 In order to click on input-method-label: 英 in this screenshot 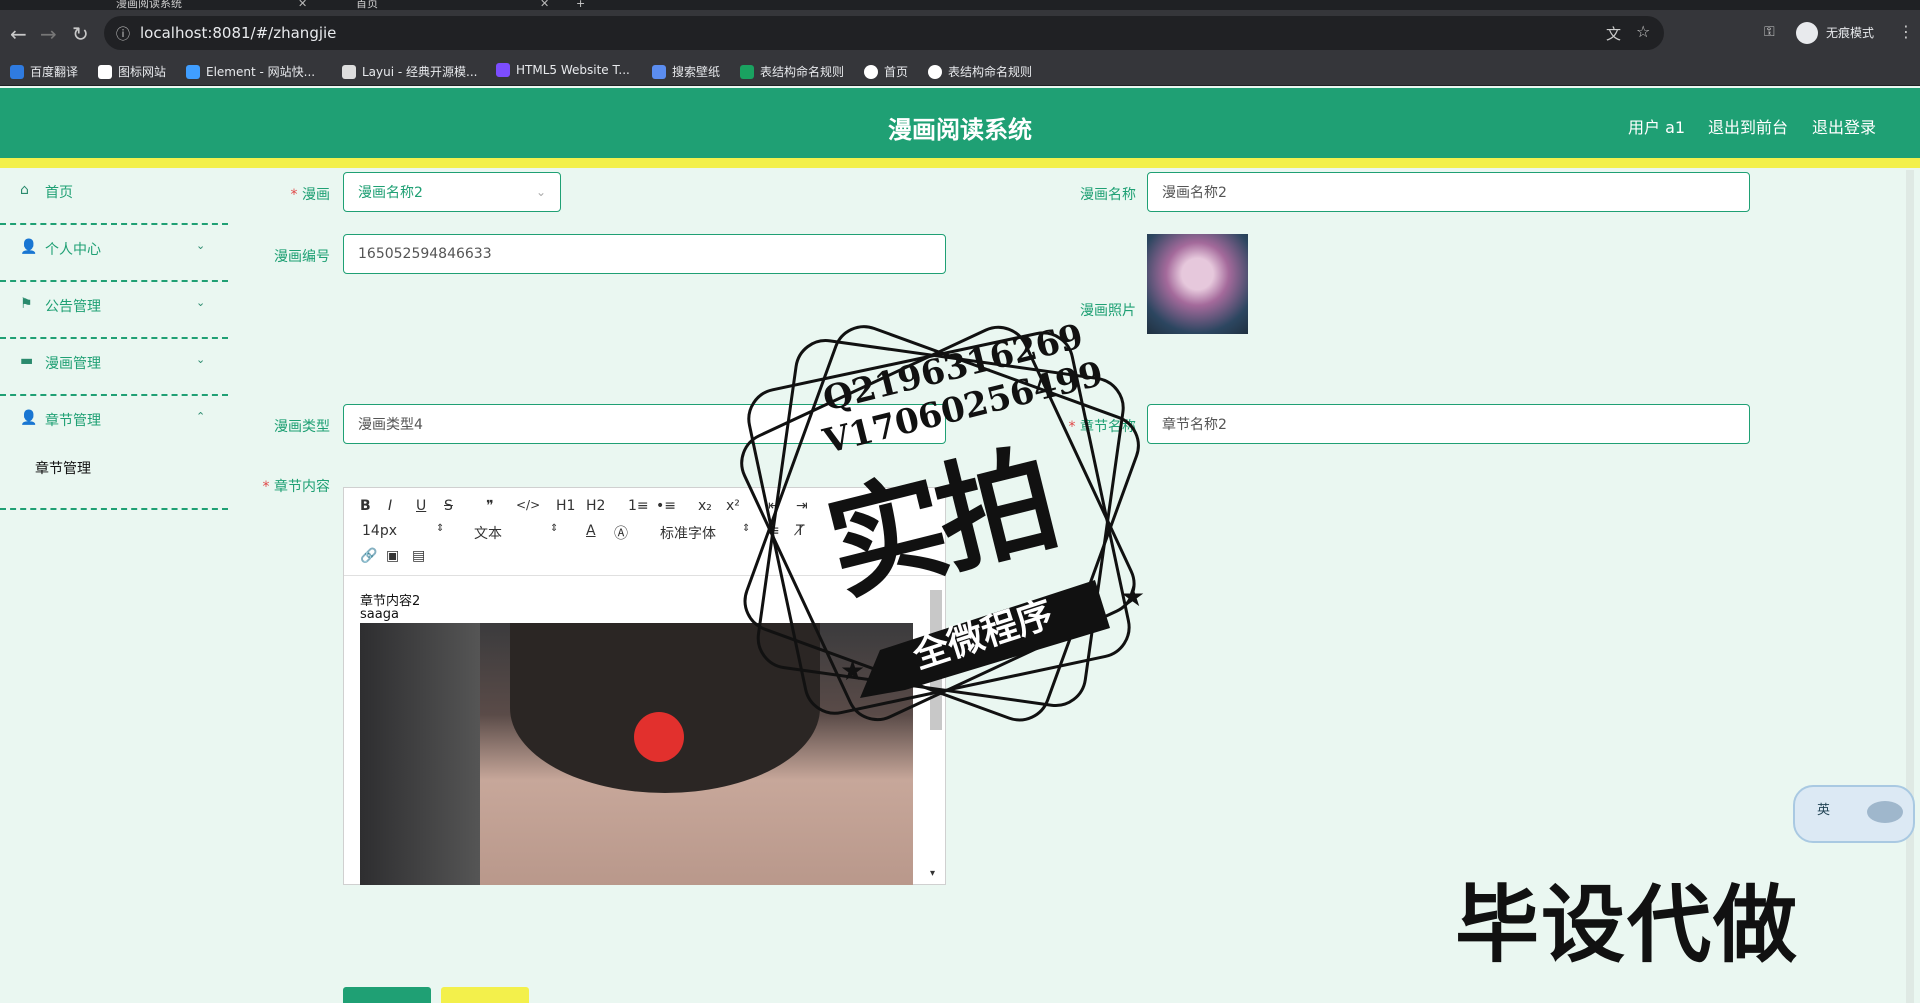, I will do `click(1824, 810)`.